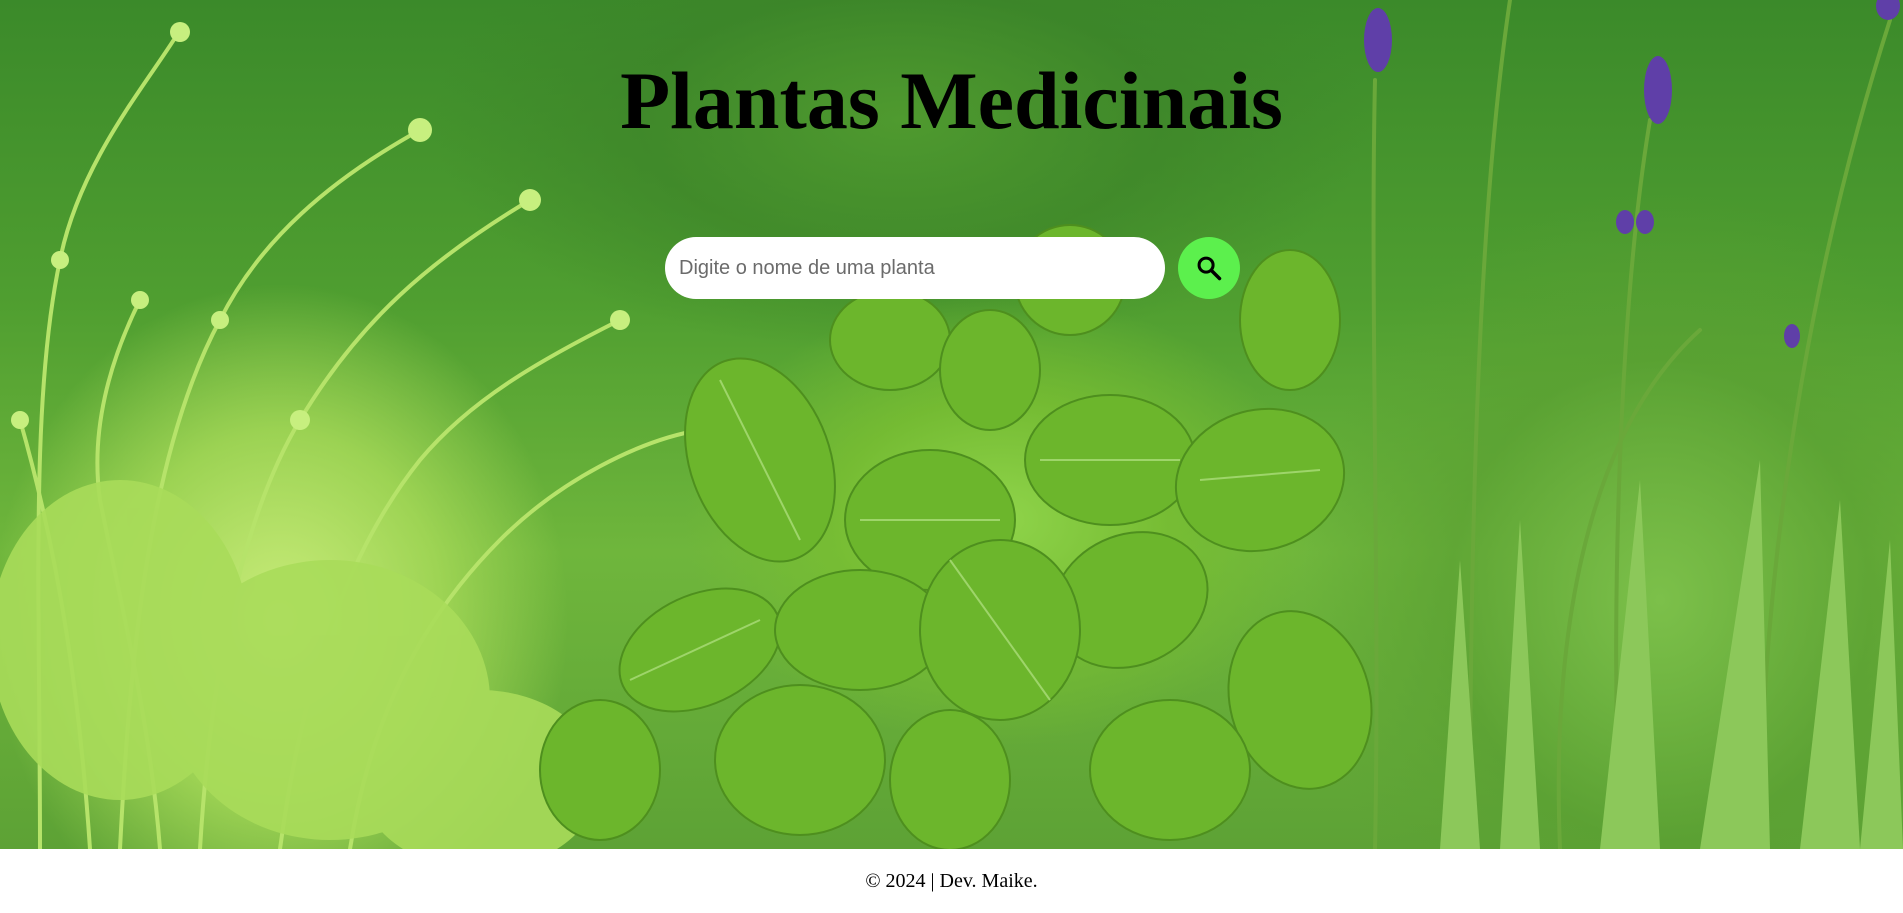 The image size is (1903, 913). I want to click on search-input, so click(915, 268).